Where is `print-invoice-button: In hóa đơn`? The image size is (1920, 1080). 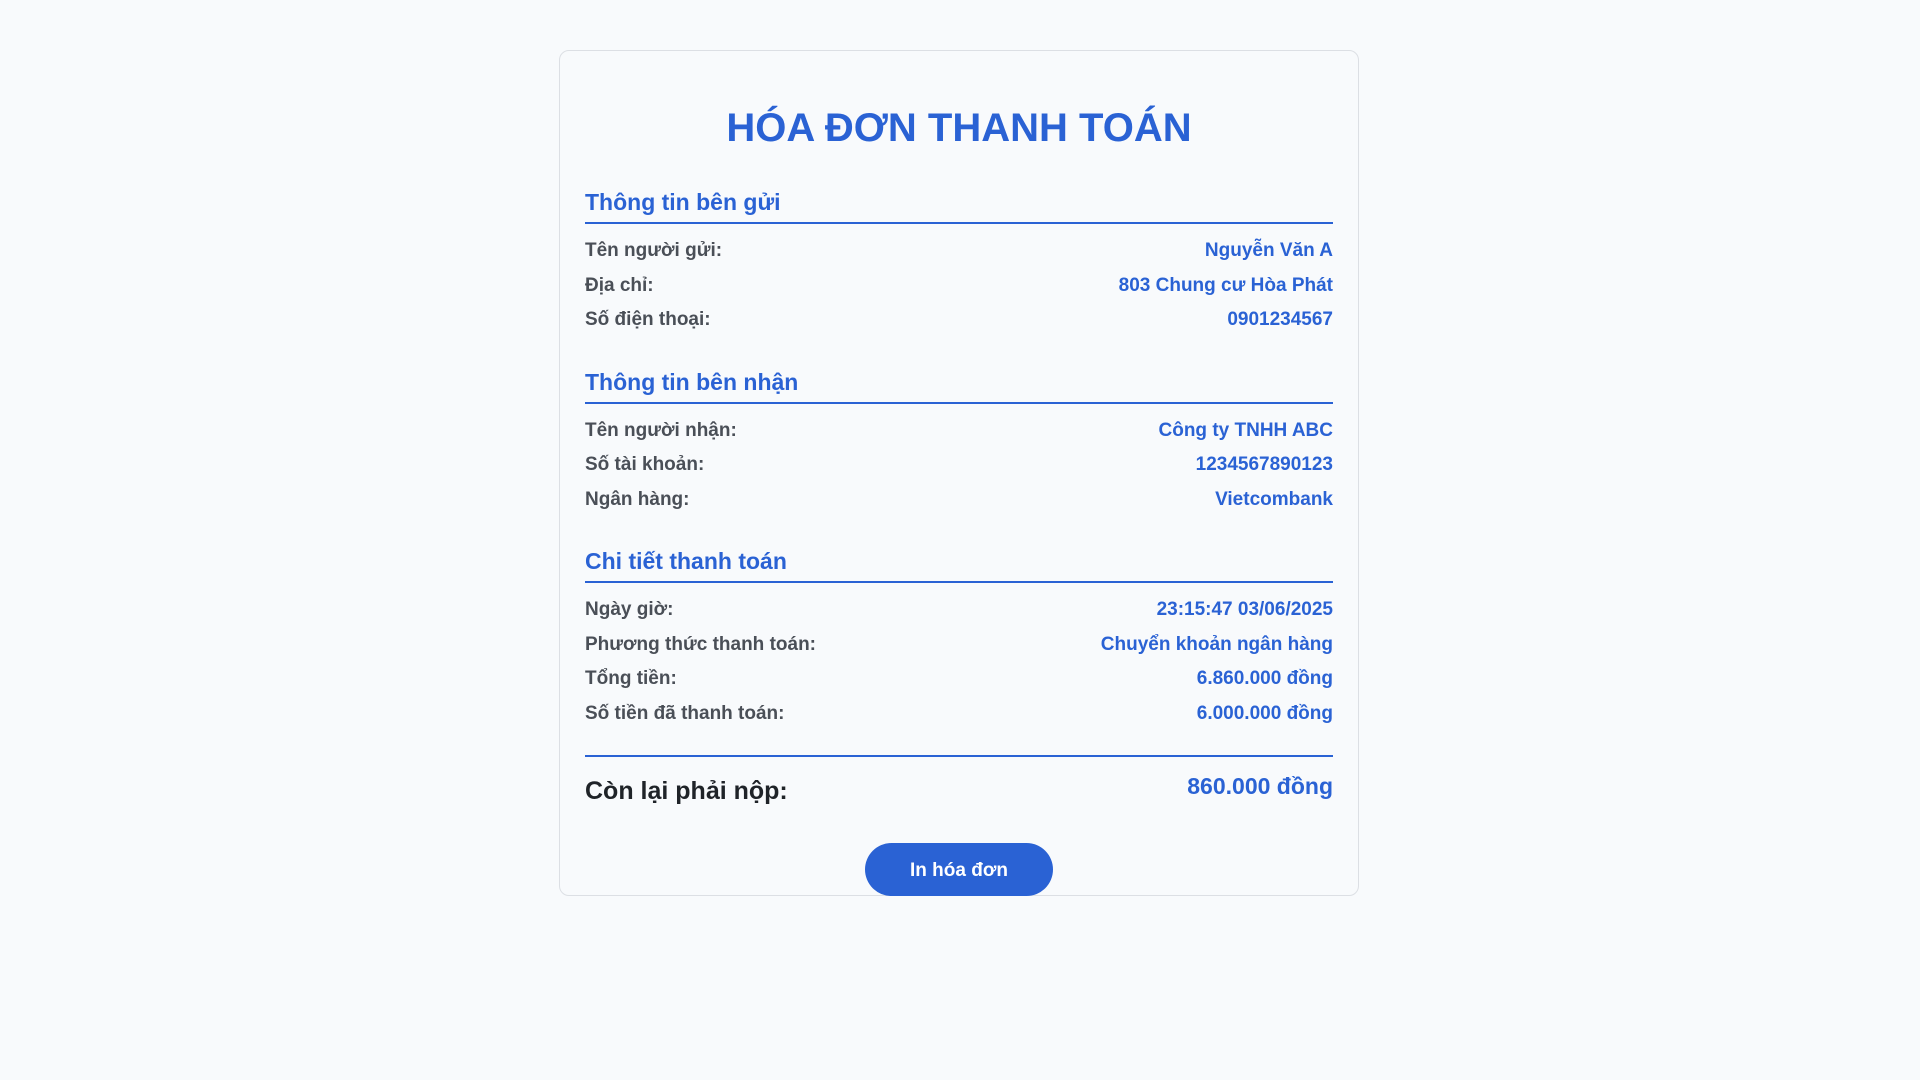
print-invoice-button: In hóa đơn is located at coordinates (959, 869).